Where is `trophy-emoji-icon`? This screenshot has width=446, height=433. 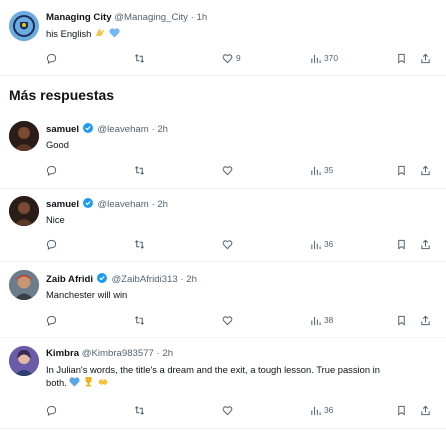
trophy-emoji-icon is located at coordinates (88, 383).